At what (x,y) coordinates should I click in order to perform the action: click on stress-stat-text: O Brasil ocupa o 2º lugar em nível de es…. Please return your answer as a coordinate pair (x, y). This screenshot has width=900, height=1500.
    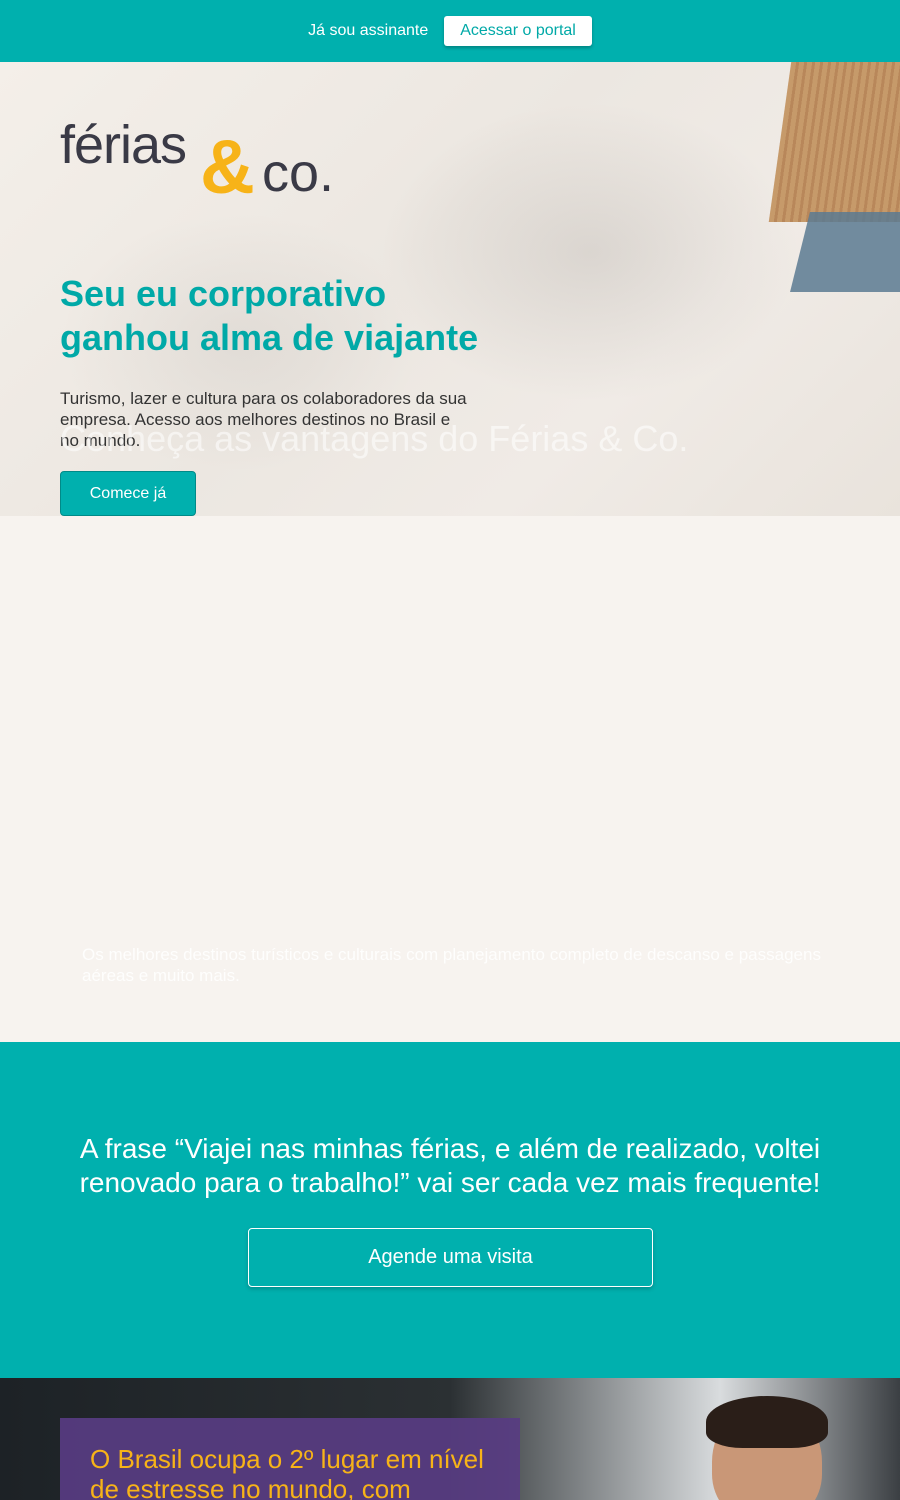
    Looking at the image, I should click on (287, 1472).